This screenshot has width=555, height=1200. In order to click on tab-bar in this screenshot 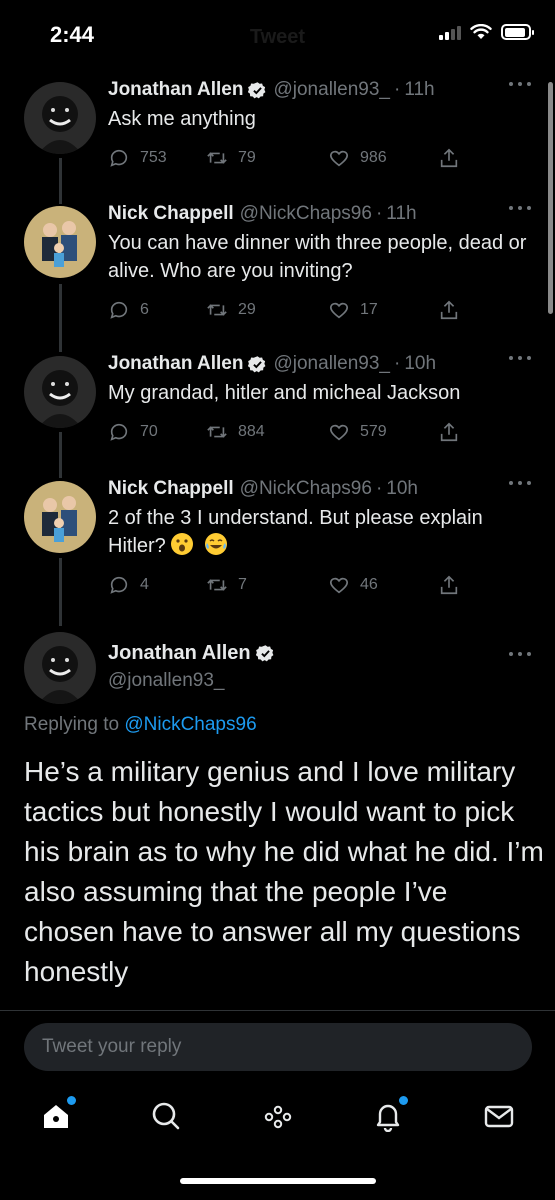, I will do `click(277, 1118)`.